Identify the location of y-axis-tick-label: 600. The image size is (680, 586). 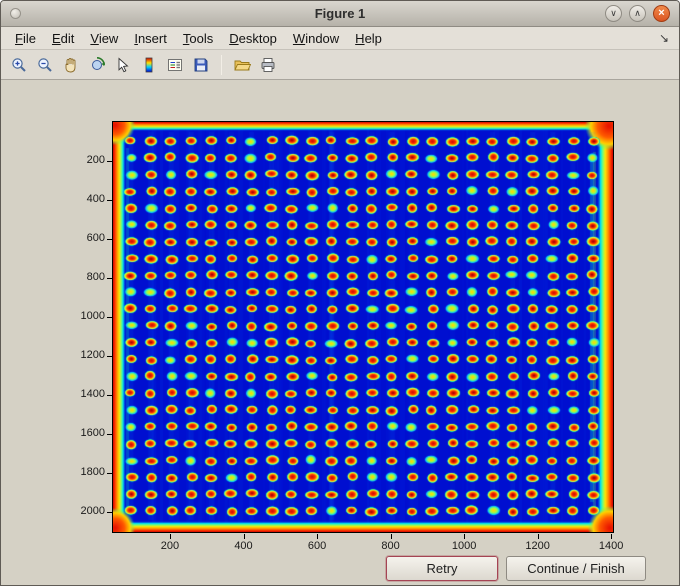
(95, 238).